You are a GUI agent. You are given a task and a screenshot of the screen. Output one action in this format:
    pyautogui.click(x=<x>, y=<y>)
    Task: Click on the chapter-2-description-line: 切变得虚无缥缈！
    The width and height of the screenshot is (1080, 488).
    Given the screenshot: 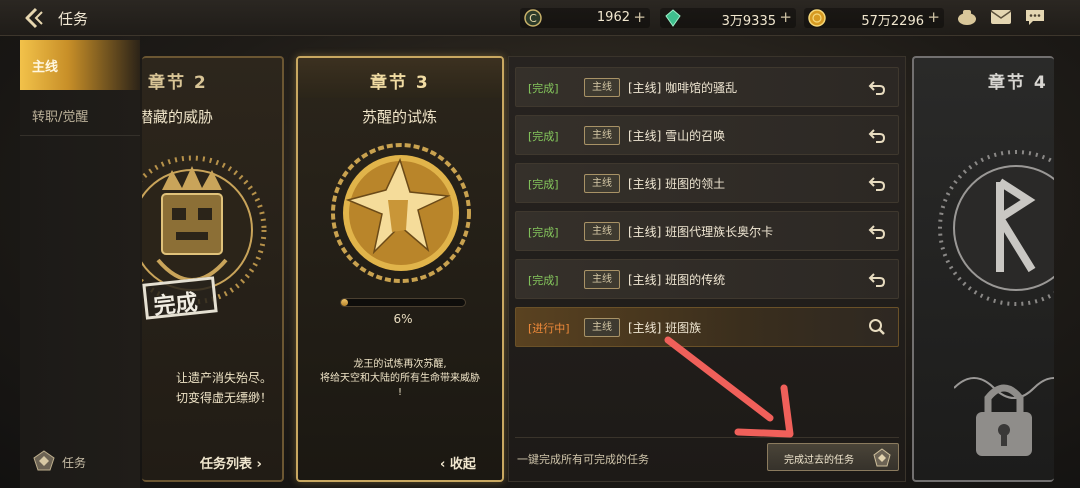 What is the action you would take?
    pyautogui.click(x=223, y=398)
    